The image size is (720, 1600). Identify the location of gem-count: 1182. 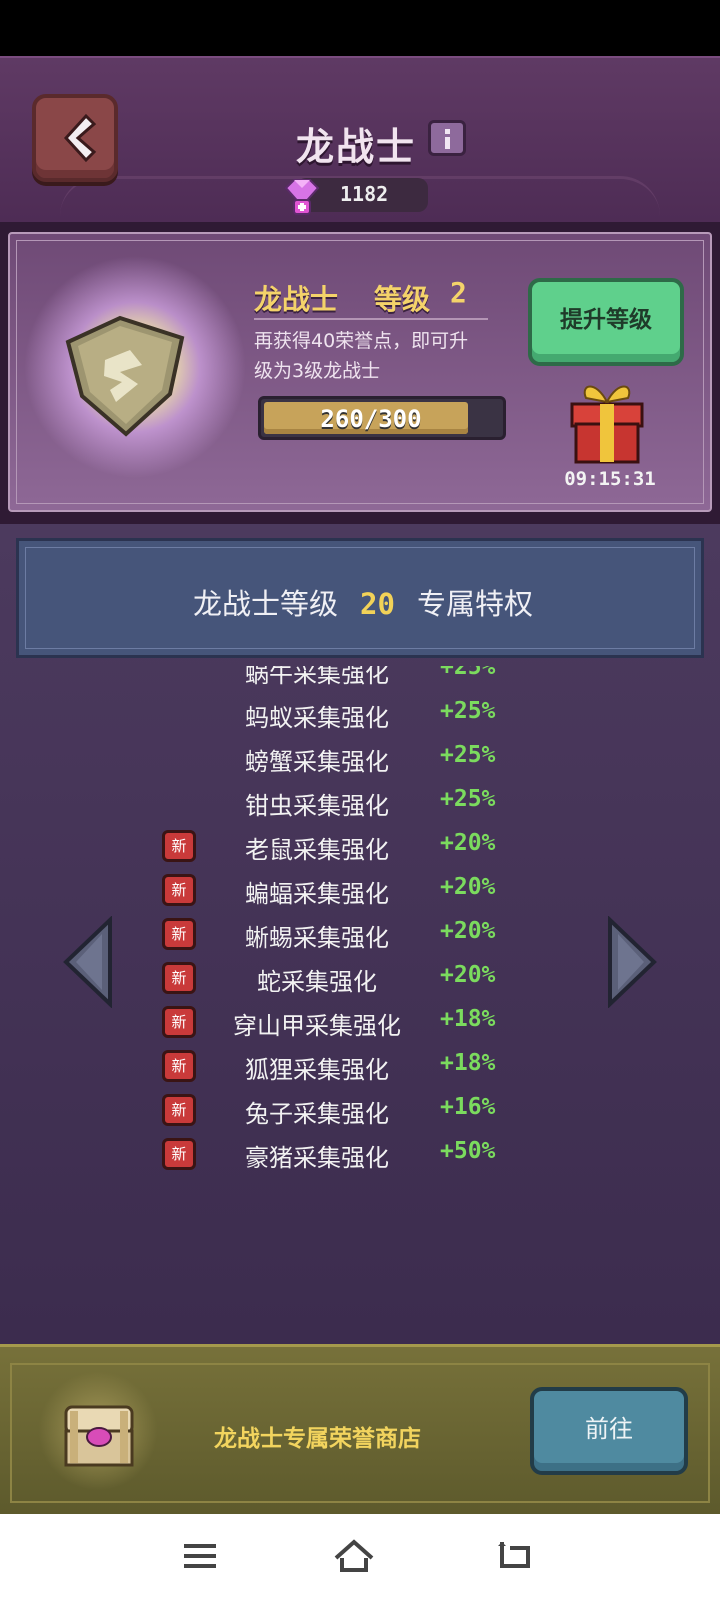
(364, 194).